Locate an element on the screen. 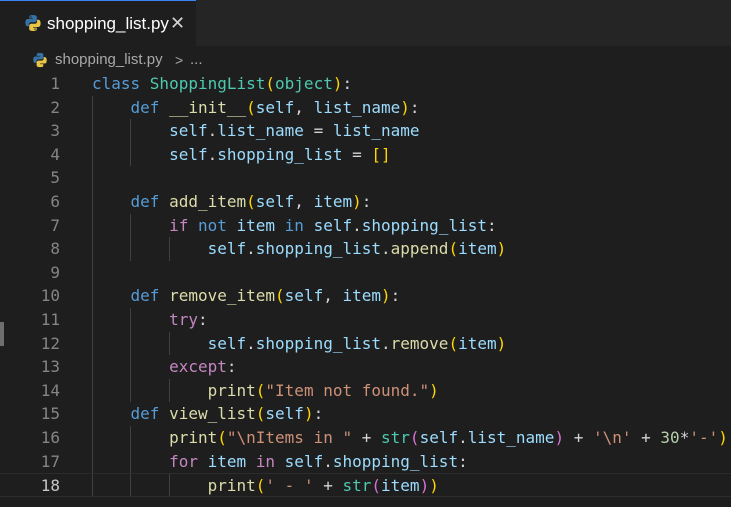 This screenshot has height=507, width=731. code-line: 2 def __init__(self, list_name): is located at coordinates (365, 108).